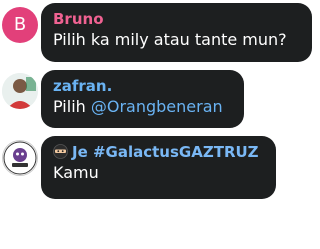 The height and width of the screenshot is (249, 320). I want to click on avatar-letter: B, so click(20, 24).